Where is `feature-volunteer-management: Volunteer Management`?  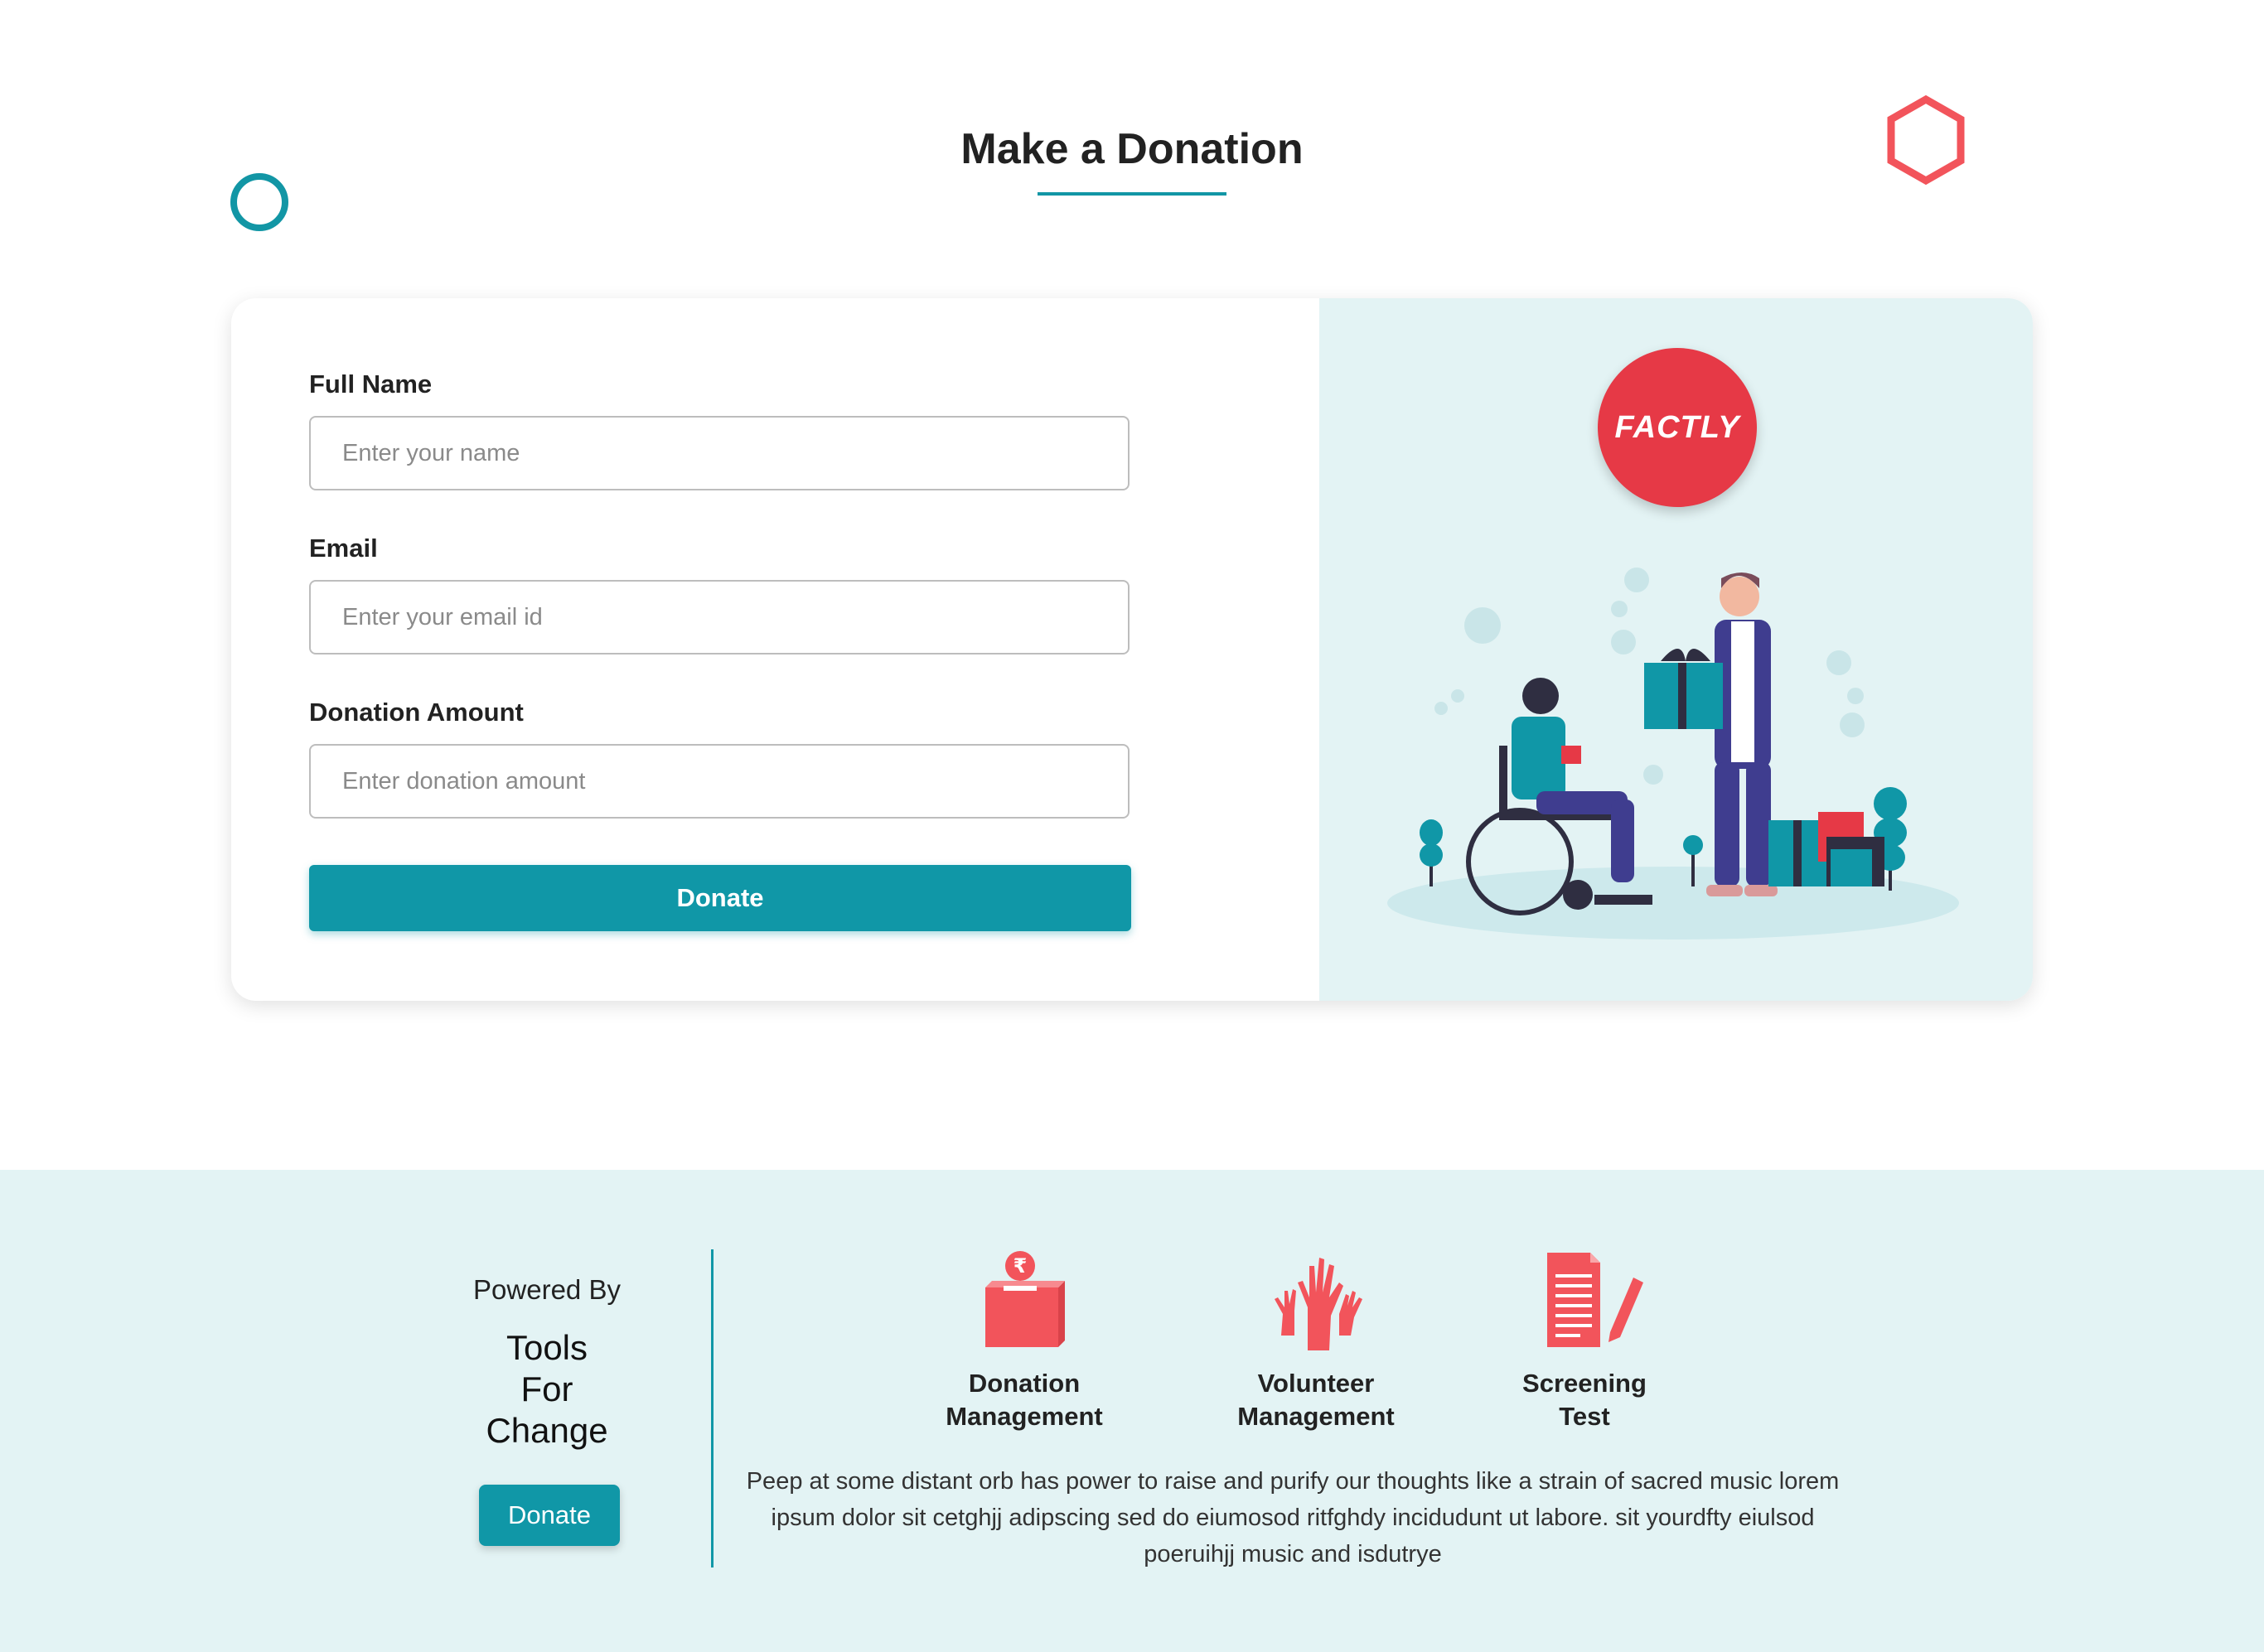 feature-volunteer-management: Volunteer Management is located at coordinates (1316, 1341).